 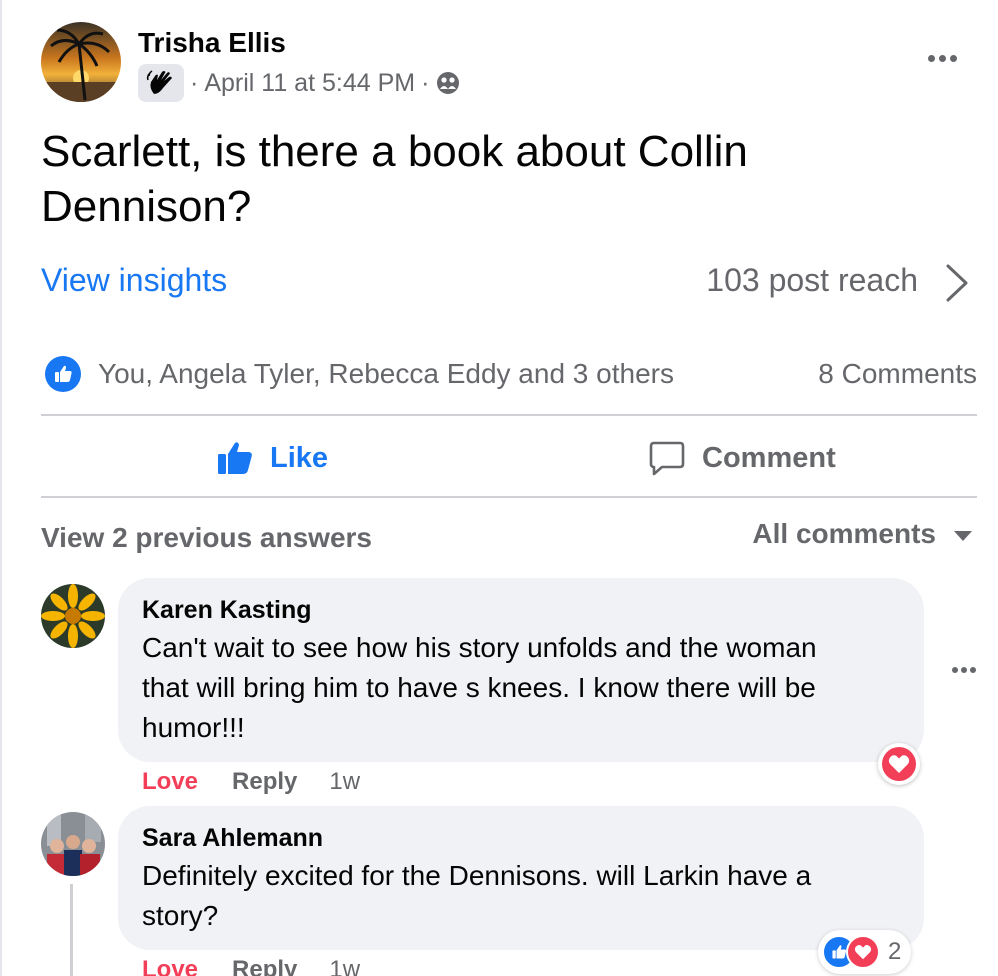 What do you see at coordinates (895, 951) in the screenshot?
I see `reaction-count: 2` at bounding box center [895, 951].